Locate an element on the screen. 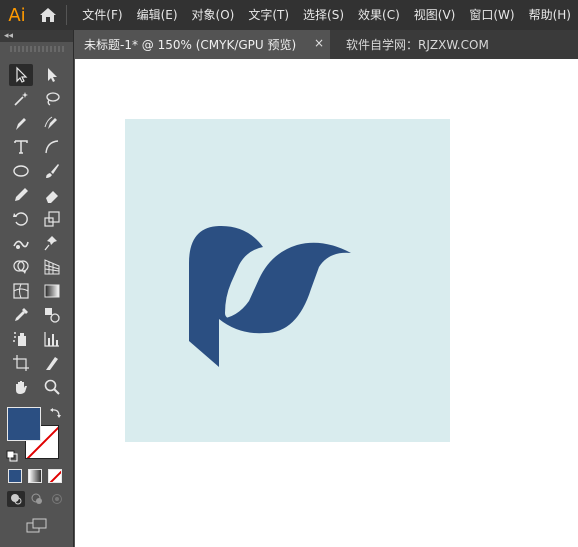  scale-icon is located at coordinates (52, 219).